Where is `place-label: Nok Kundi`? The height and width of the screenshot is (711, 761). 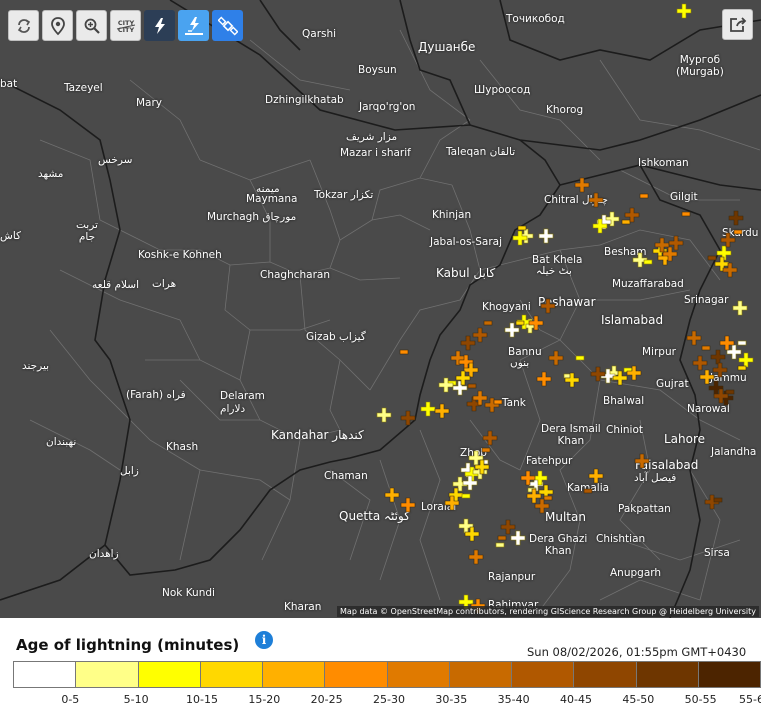
place-label: Nok Kundi is located at coordinates (188, 593).